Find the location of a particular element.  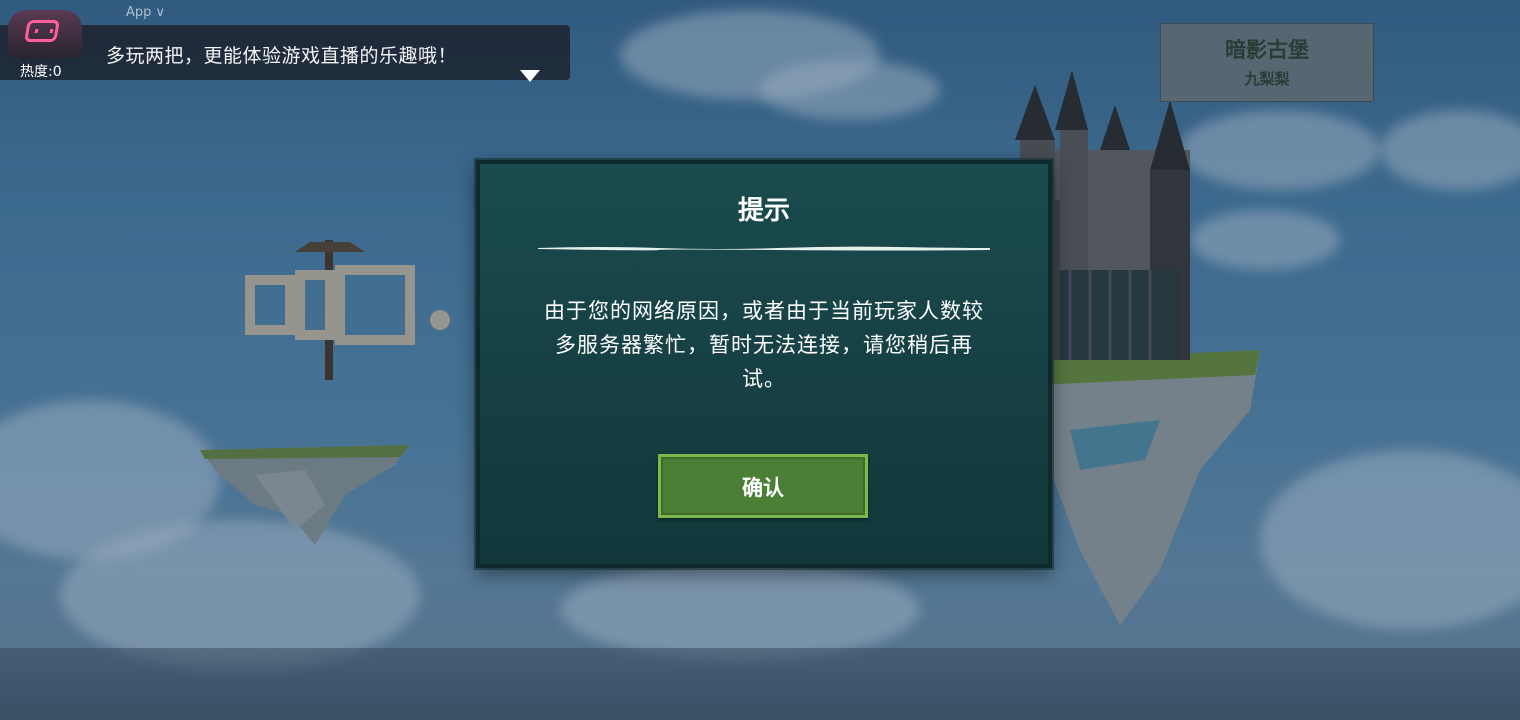

server-name: 暗影古堡 is located at coordinates (1267, 49).